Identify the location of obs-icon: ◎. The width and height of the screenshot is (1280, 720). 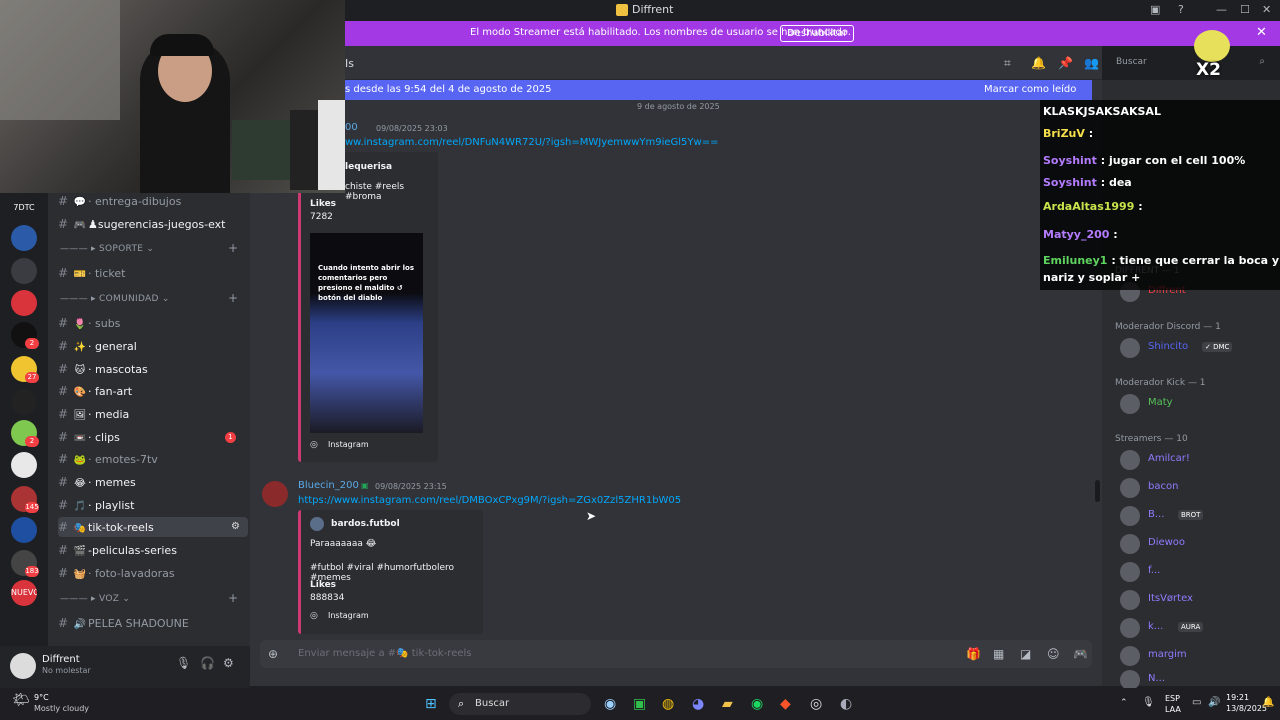
(816, 704).